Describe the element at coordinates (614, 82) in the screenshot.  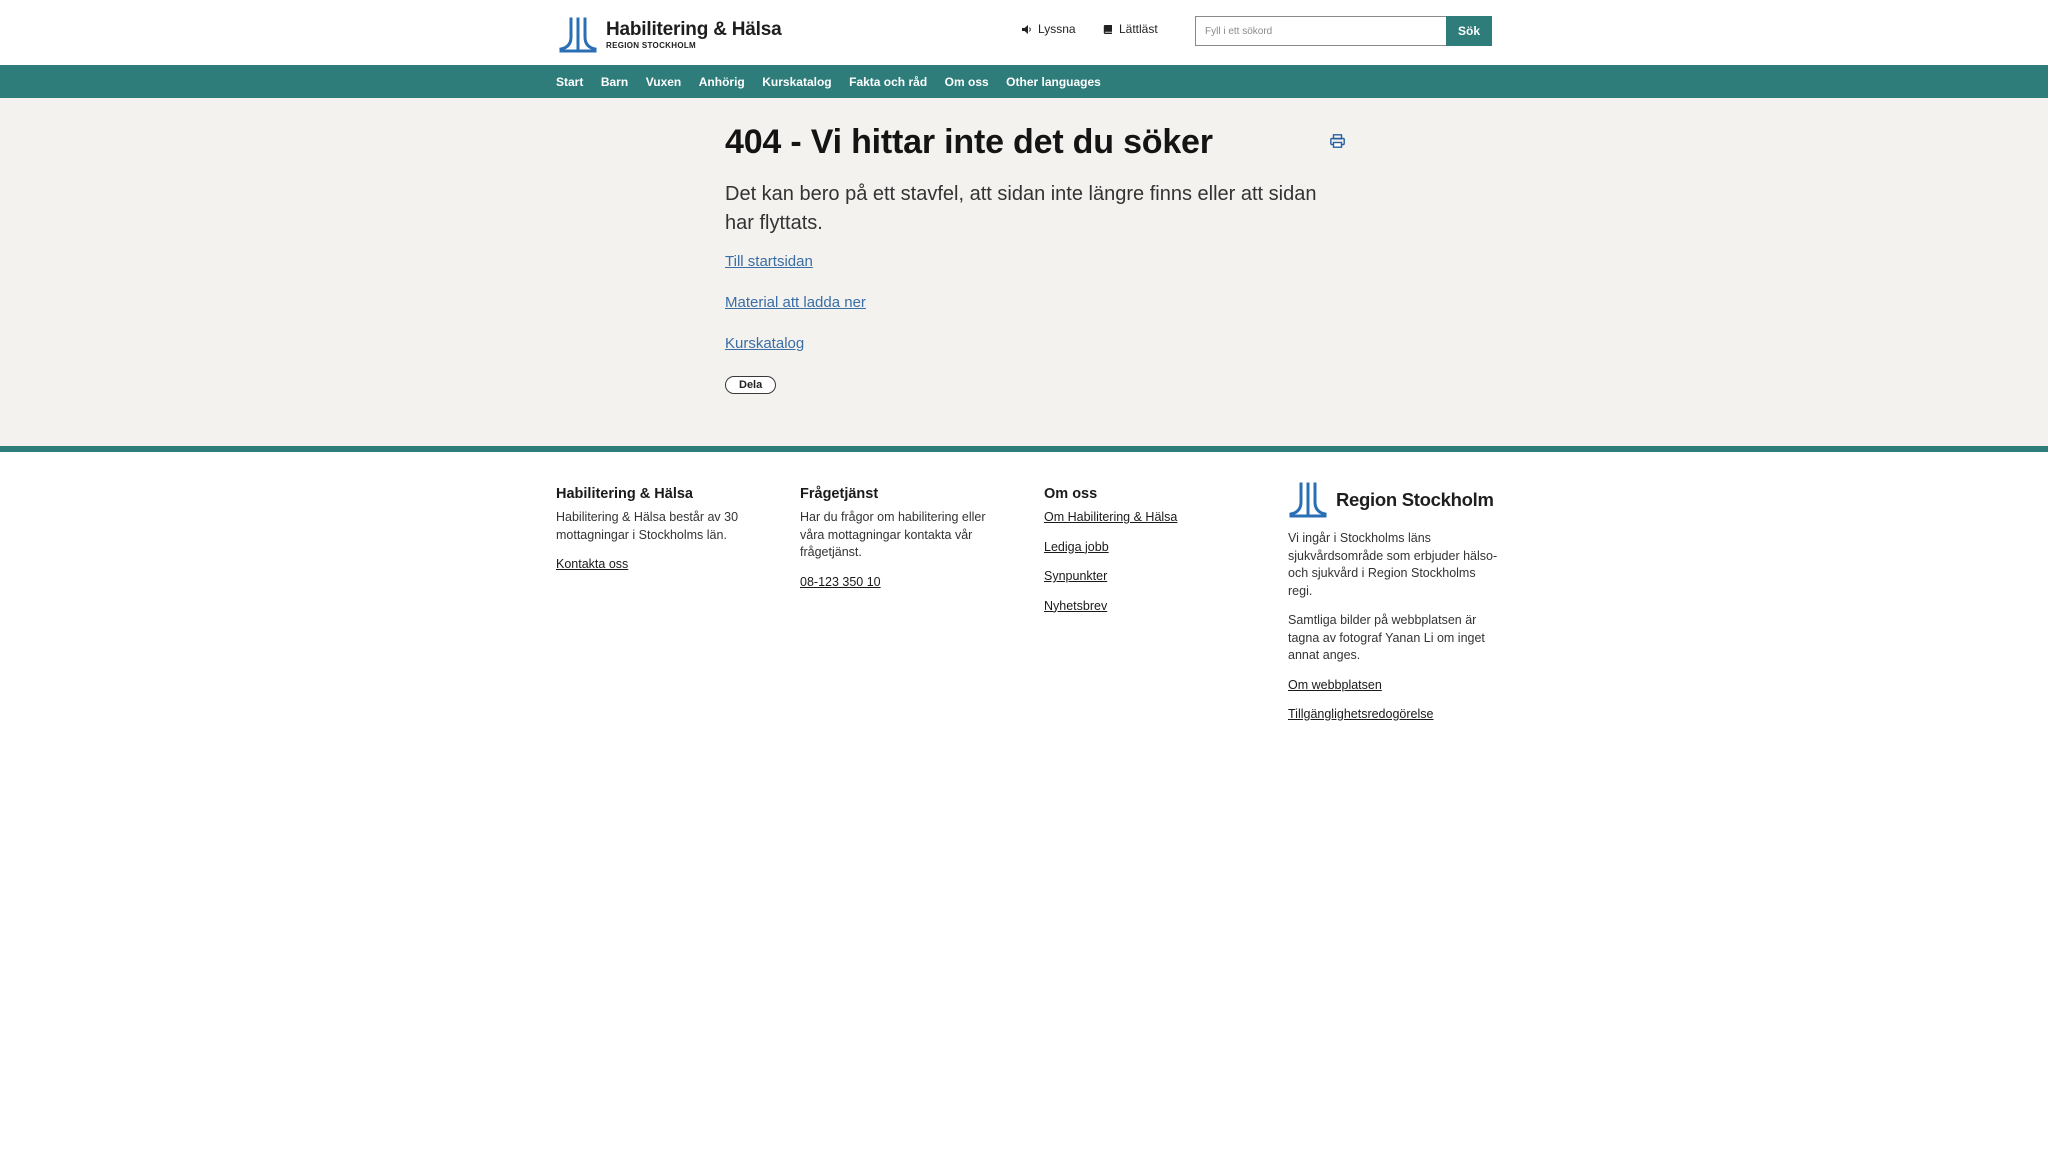
I see `nav-item-barn: Barn` at that location.